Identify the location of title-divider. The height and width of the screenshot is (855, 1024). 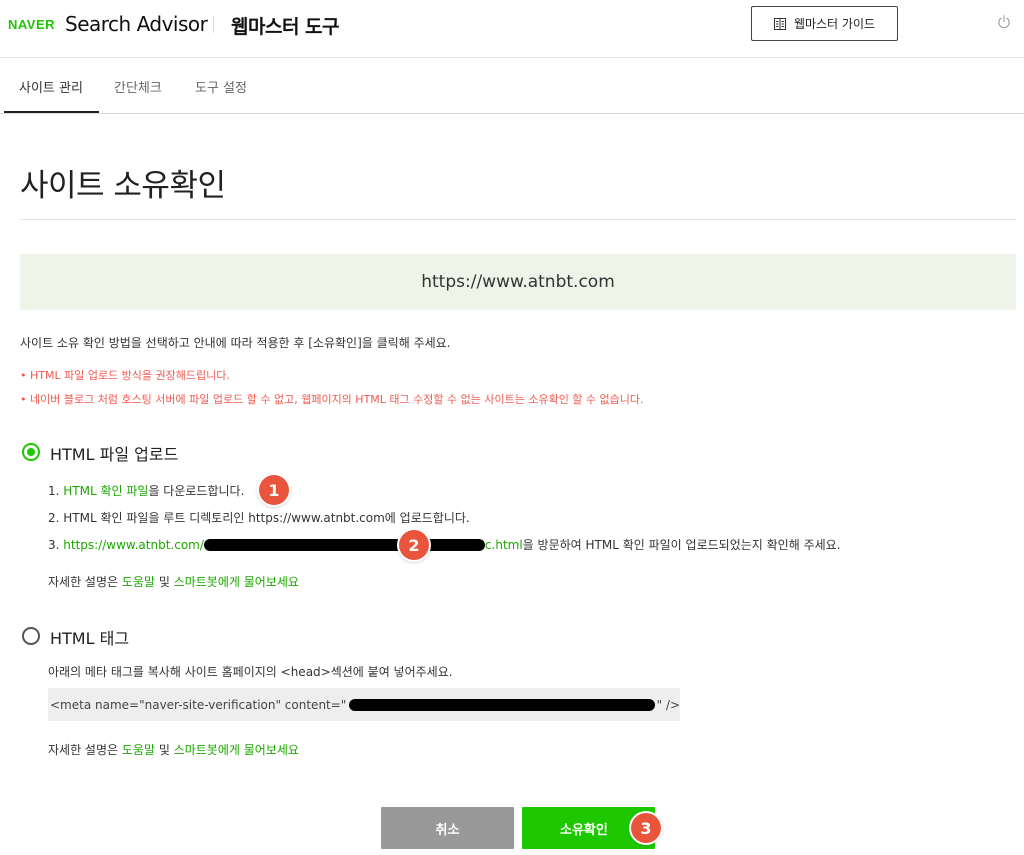
(213, 24).